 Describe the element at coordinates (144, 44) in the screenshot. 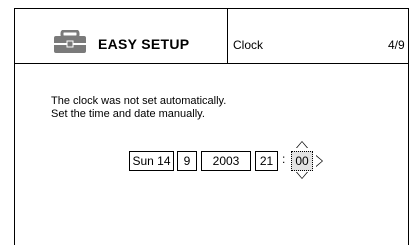

I see `page-title: EASY SETUP` at that location.